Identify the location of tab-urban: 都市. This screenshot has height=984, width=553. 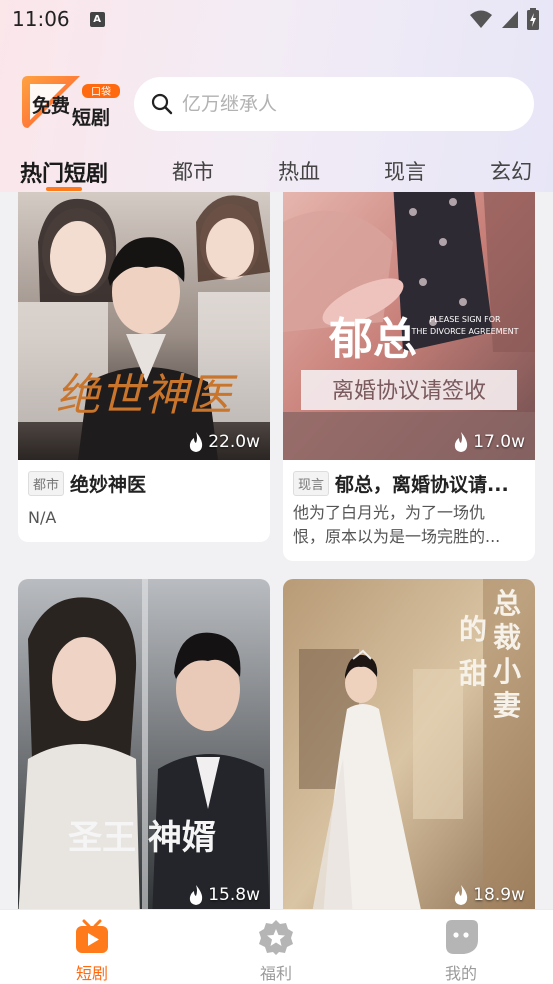
(193, 171).